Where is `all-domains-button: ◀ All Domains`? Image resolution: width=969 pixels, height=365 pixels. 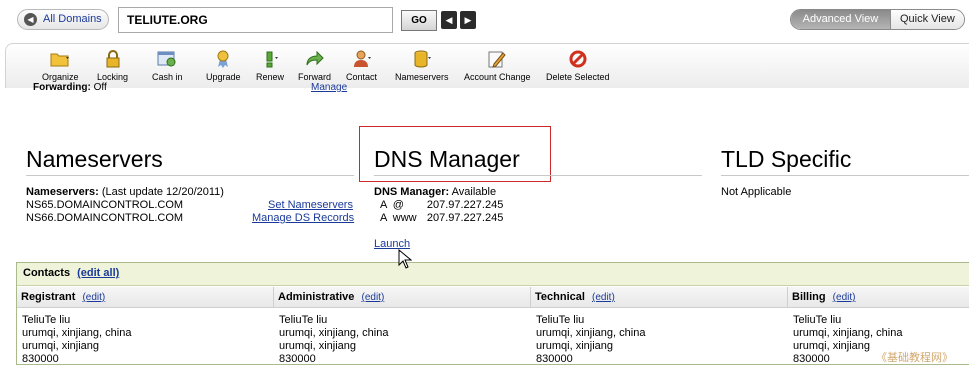 all-domains-button: ◀ All Domains is located at coordinates (63, 19).